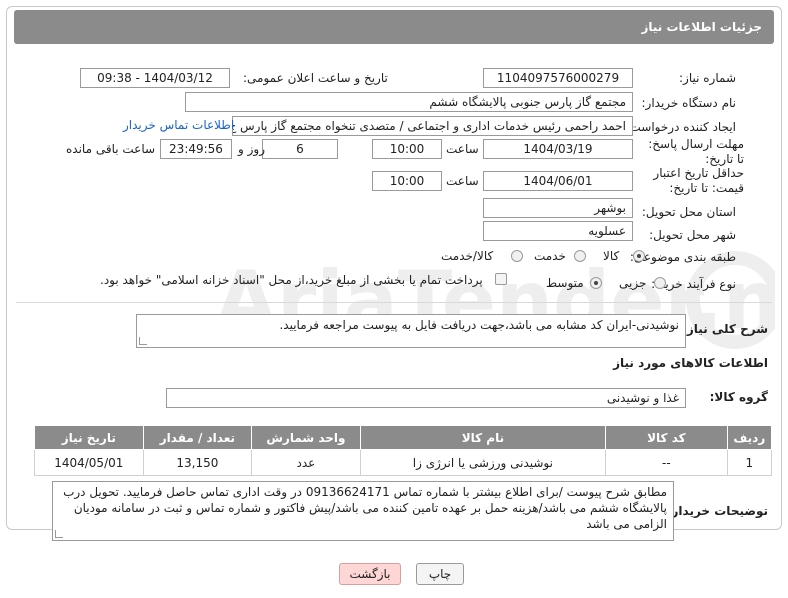 Image resolution: width=788 pixels, height=598 pixels. I want to click on province-label: استان محل تحویل:, so click(688, 212).